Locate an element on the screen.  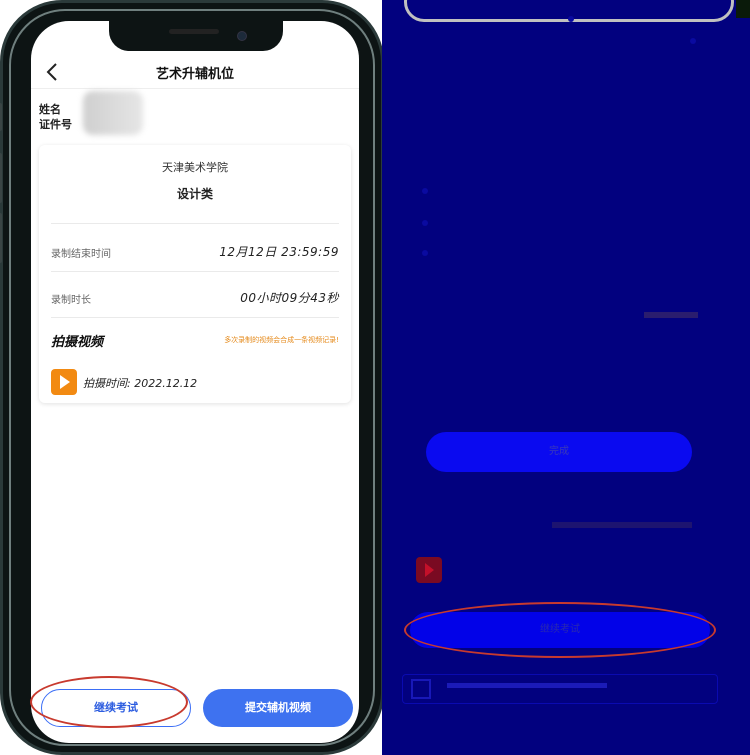
video-section-title: 拍摄视频 is located at coordinates (77, 342).